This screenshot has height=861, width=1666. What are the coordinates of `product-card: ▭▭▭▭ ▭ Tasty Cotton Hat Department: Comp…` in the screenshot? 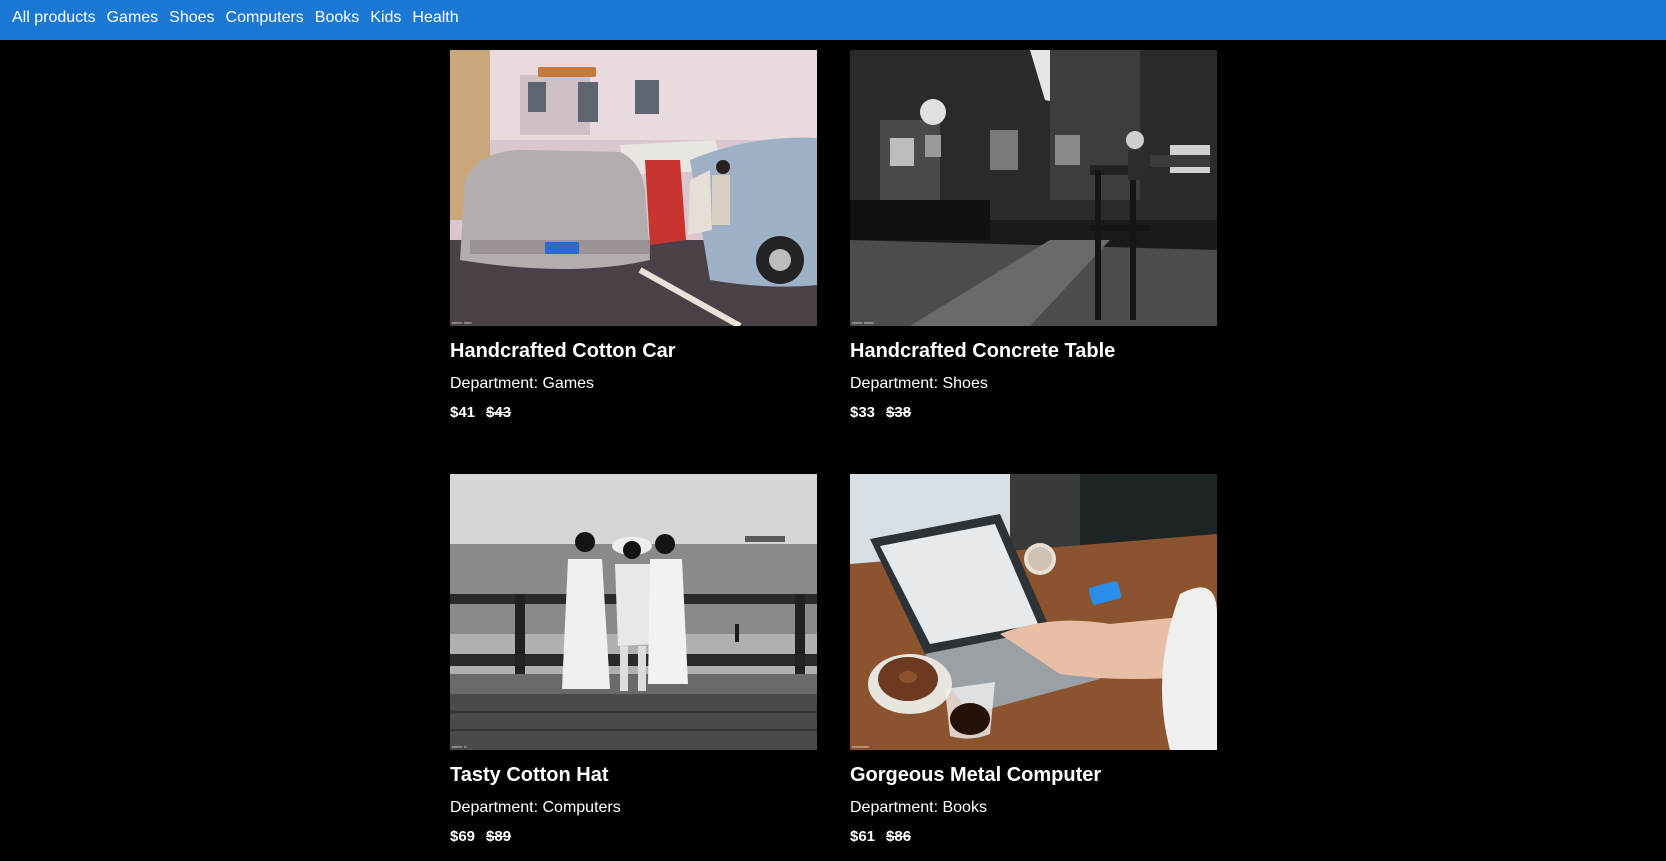 It's located at (633, 659).